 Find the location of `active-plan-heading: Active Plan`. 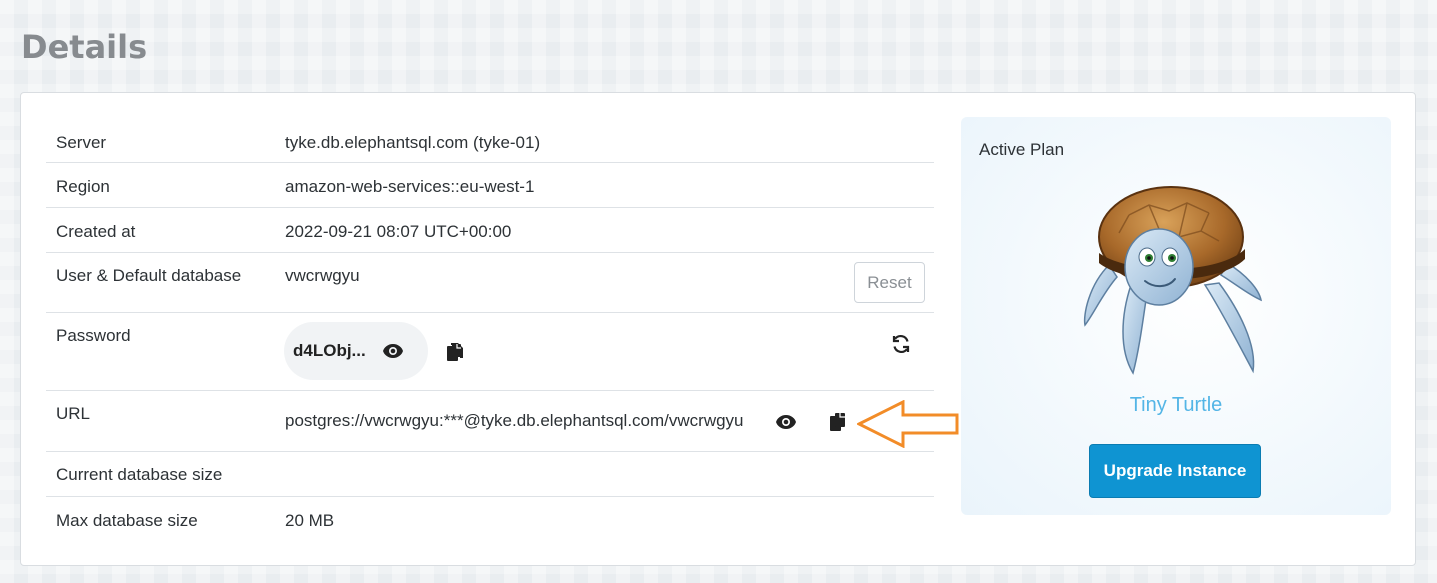

active-plan-heading: Active Plan is located at coordinates (1022, 149).